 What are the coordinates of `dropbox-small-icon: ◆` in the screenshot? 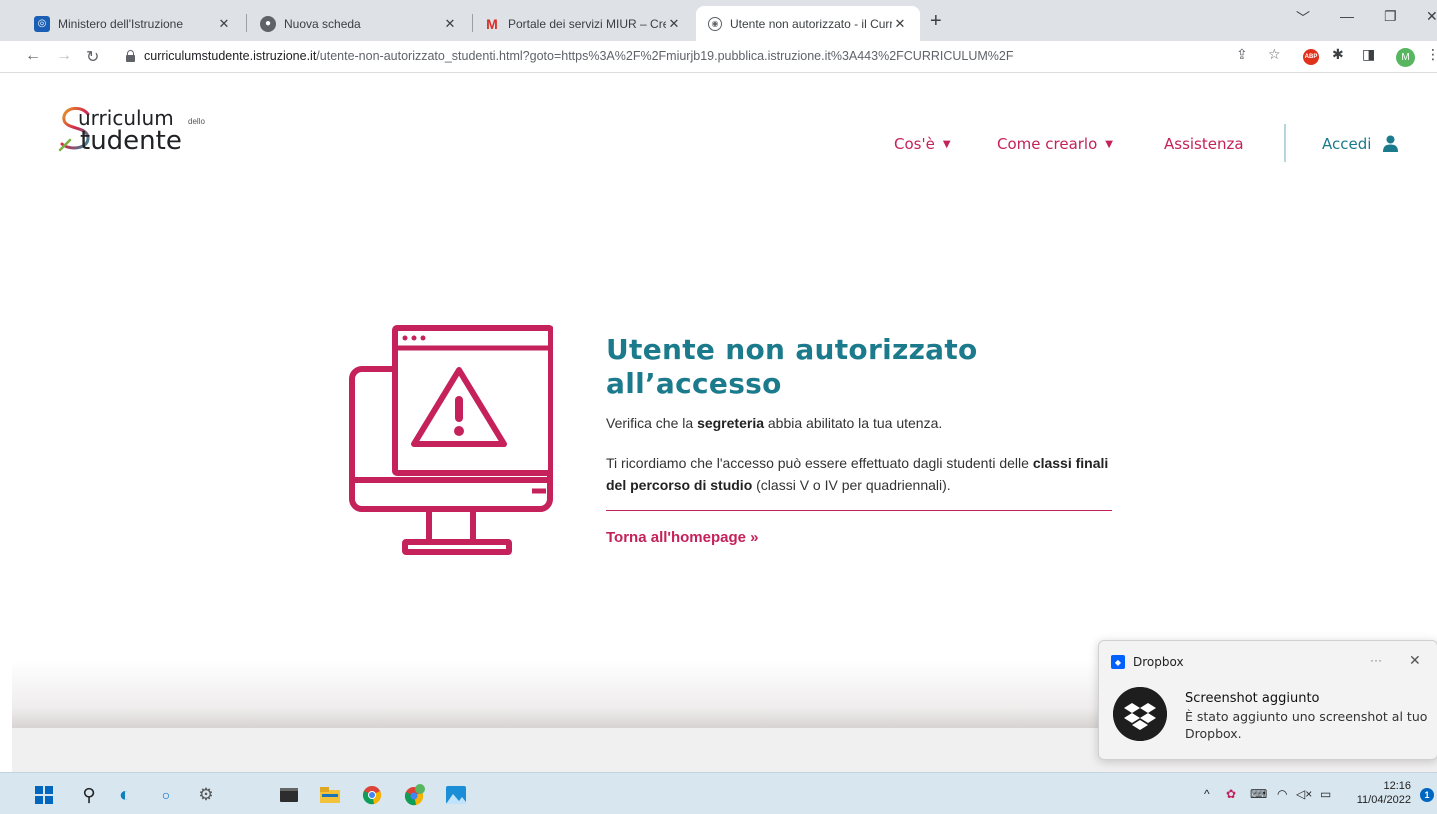 It's located at (1118, 662).